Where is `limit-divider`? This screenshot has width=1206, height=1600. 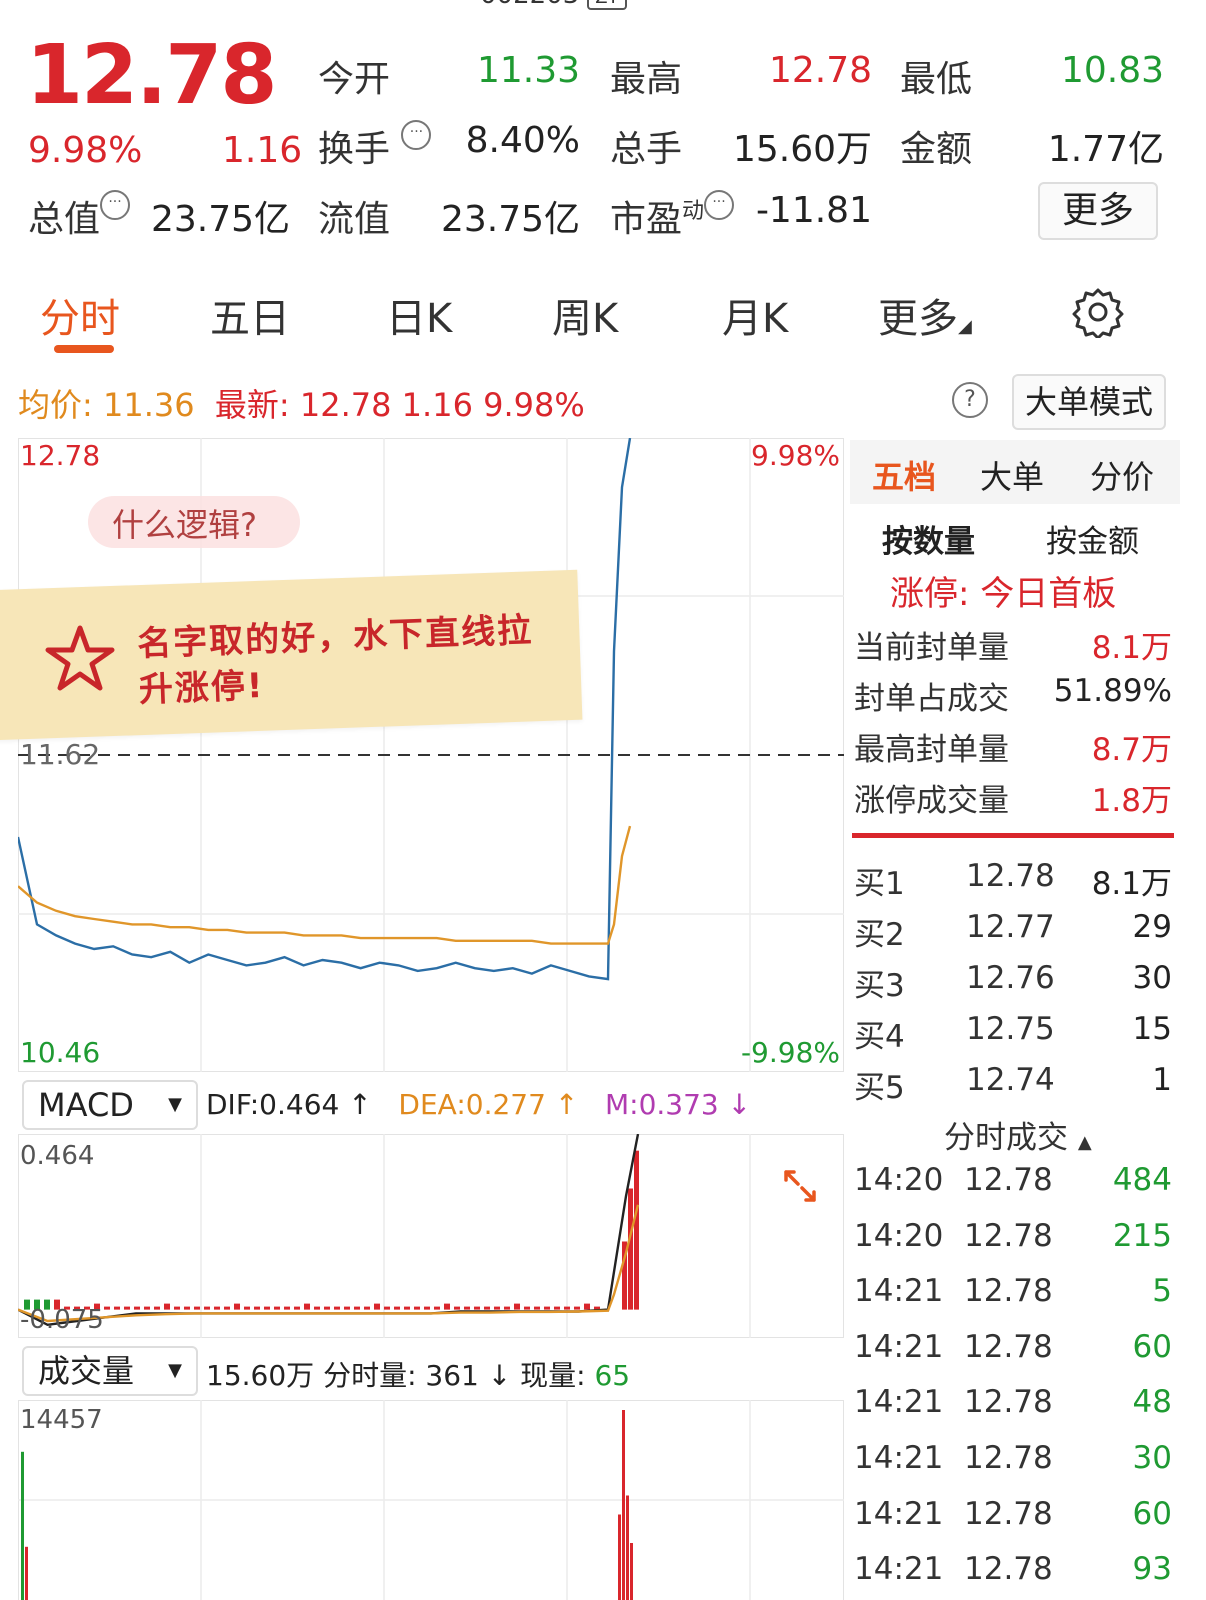 limit-divider is located at coordinates (1013, 835).